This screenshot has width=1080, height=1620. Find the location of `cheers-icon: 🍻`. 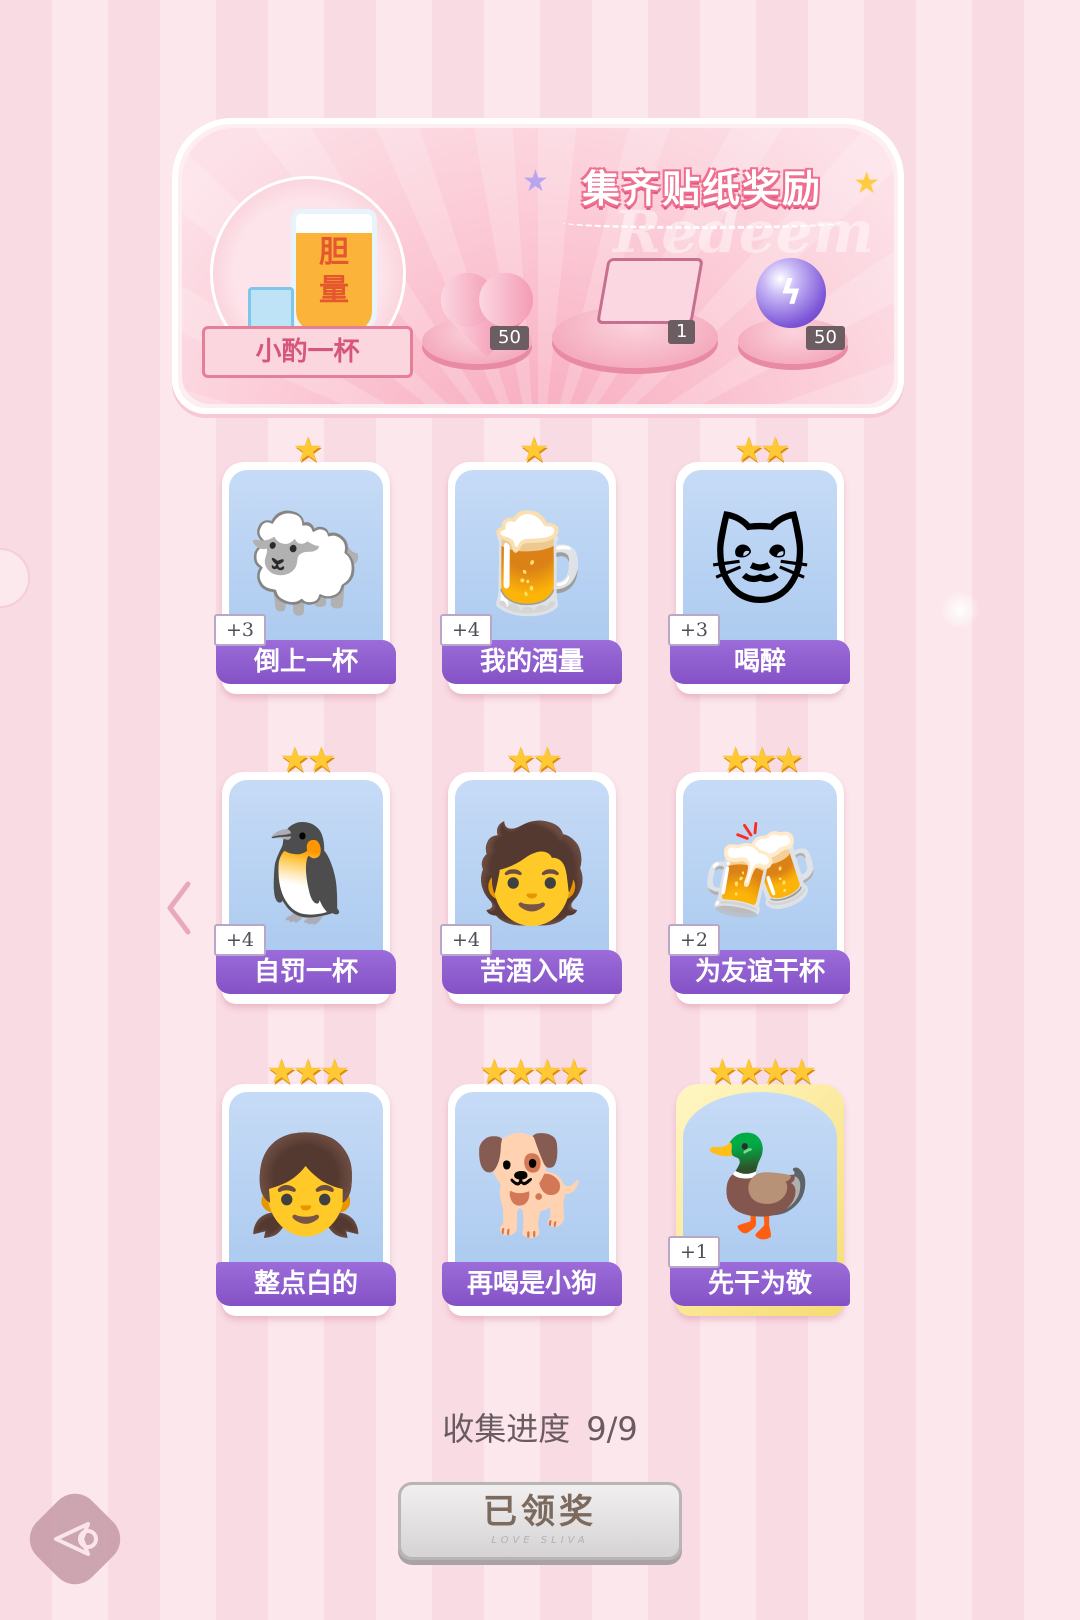

cheers-icon: 🍻 is located at coordinates (760, 873).